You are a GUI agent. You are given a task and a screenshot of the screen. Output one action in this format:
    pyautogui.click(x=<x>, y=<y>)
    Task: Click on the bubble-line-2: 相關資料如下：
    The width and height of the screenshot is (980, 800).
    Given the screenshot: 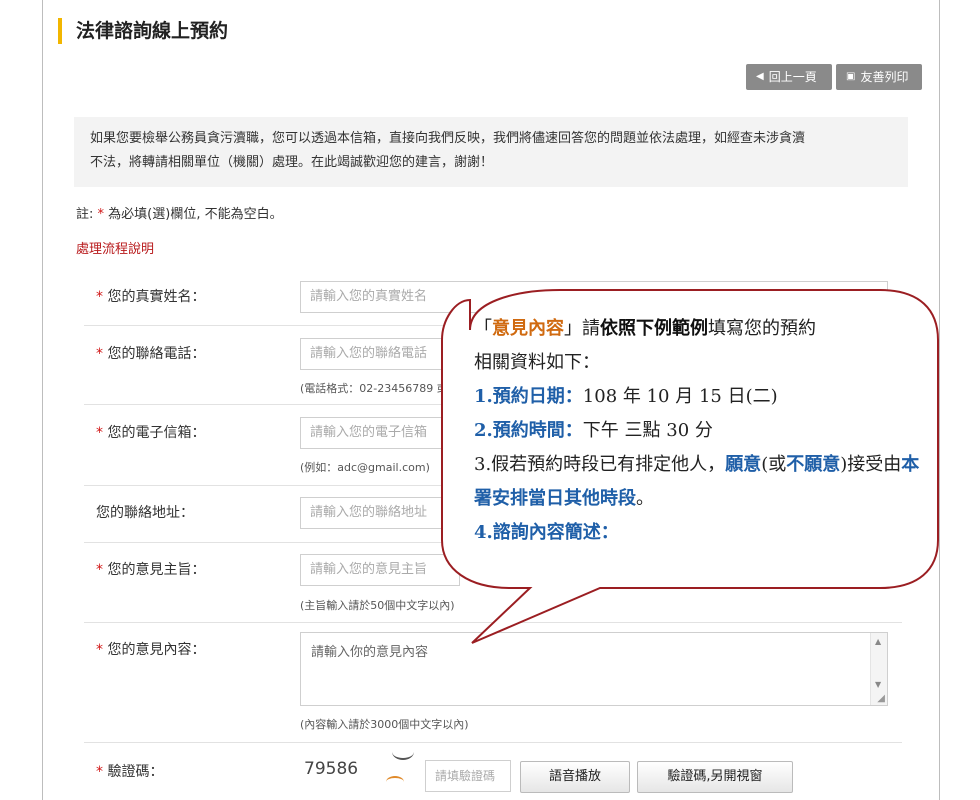 What is the action you would take?
    pyautogui.click(x=537, y=362)
    